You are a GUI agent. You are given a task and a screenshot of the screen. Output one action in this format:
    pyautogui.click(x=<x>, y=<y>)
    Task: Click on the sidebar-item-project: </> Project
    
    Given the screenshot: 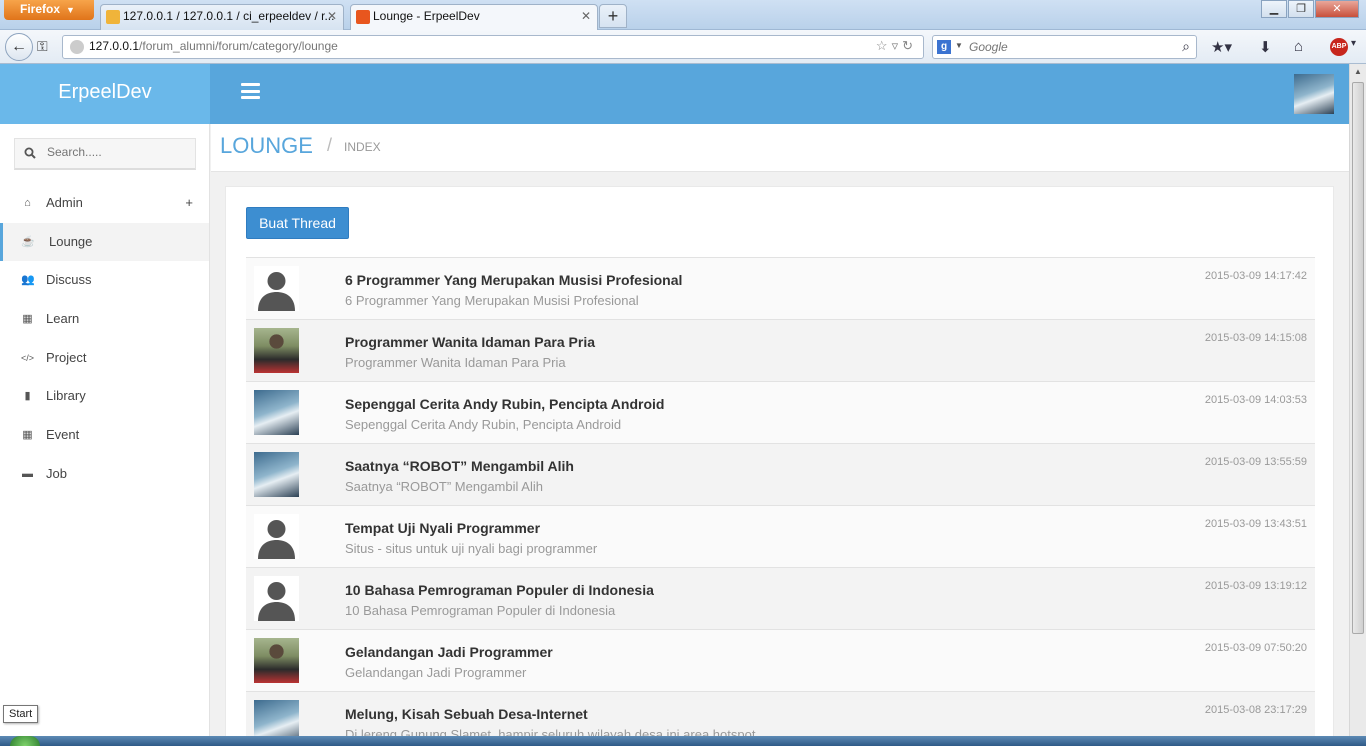 What is the action you would take?
    pyautogui.click(x=104, y=358)
    